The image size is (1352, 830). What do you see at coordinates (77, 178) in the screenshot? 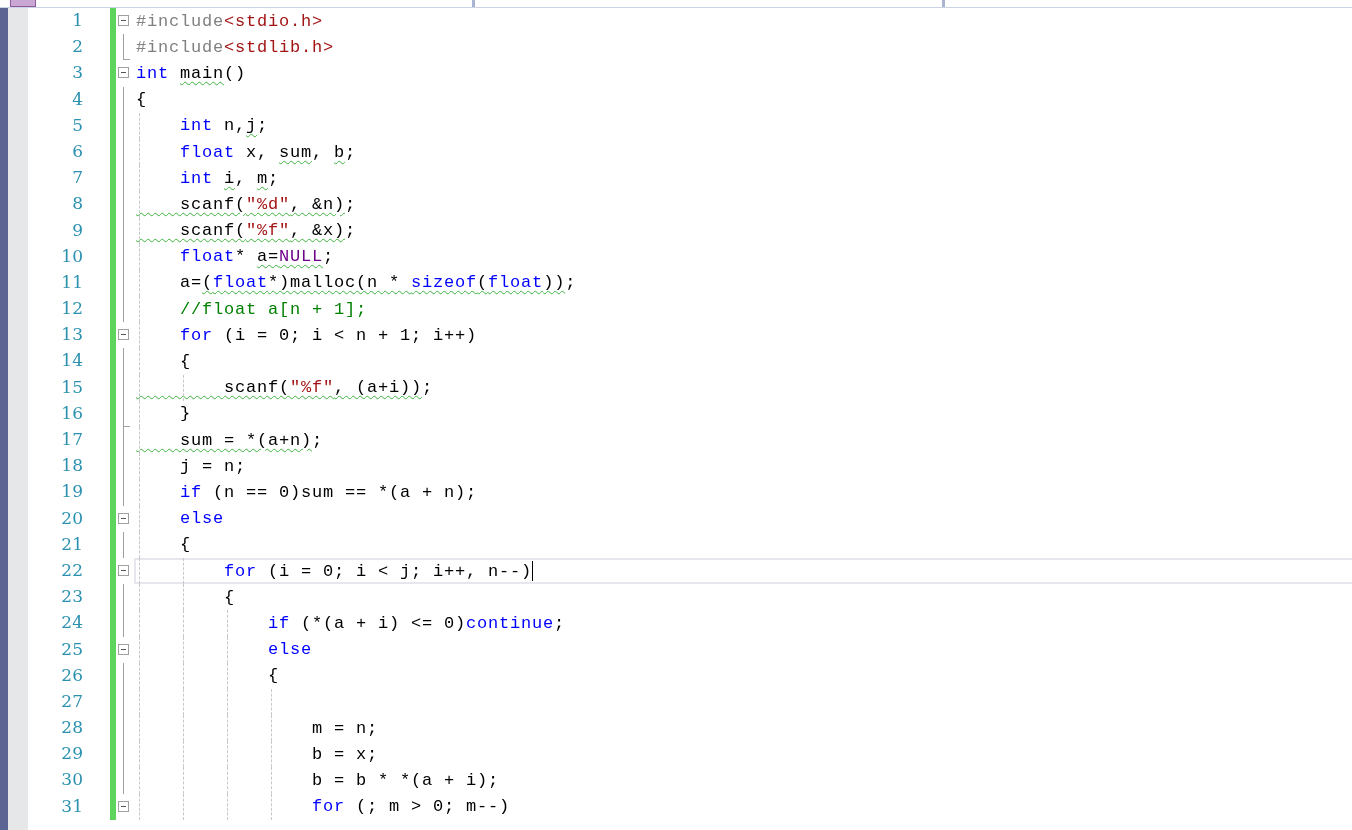
I see `line-number: 7` at bounding box center [77, 178].